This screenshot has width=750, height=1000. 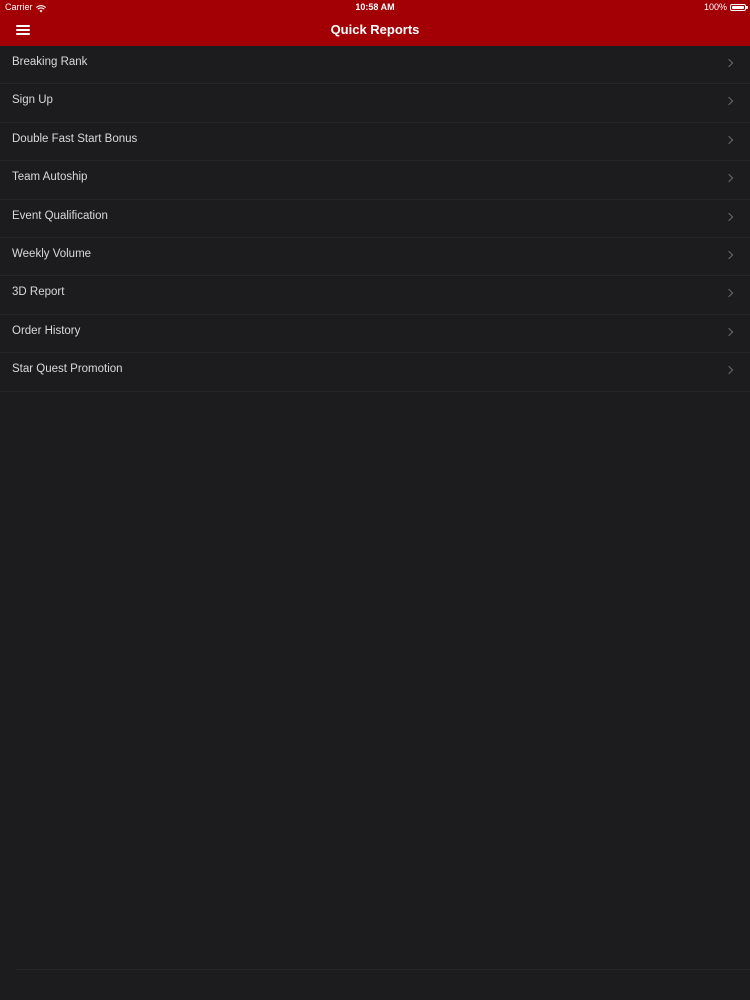 I want to click on report-item-sign-up: Sign Up, so click(x=375, y=103).